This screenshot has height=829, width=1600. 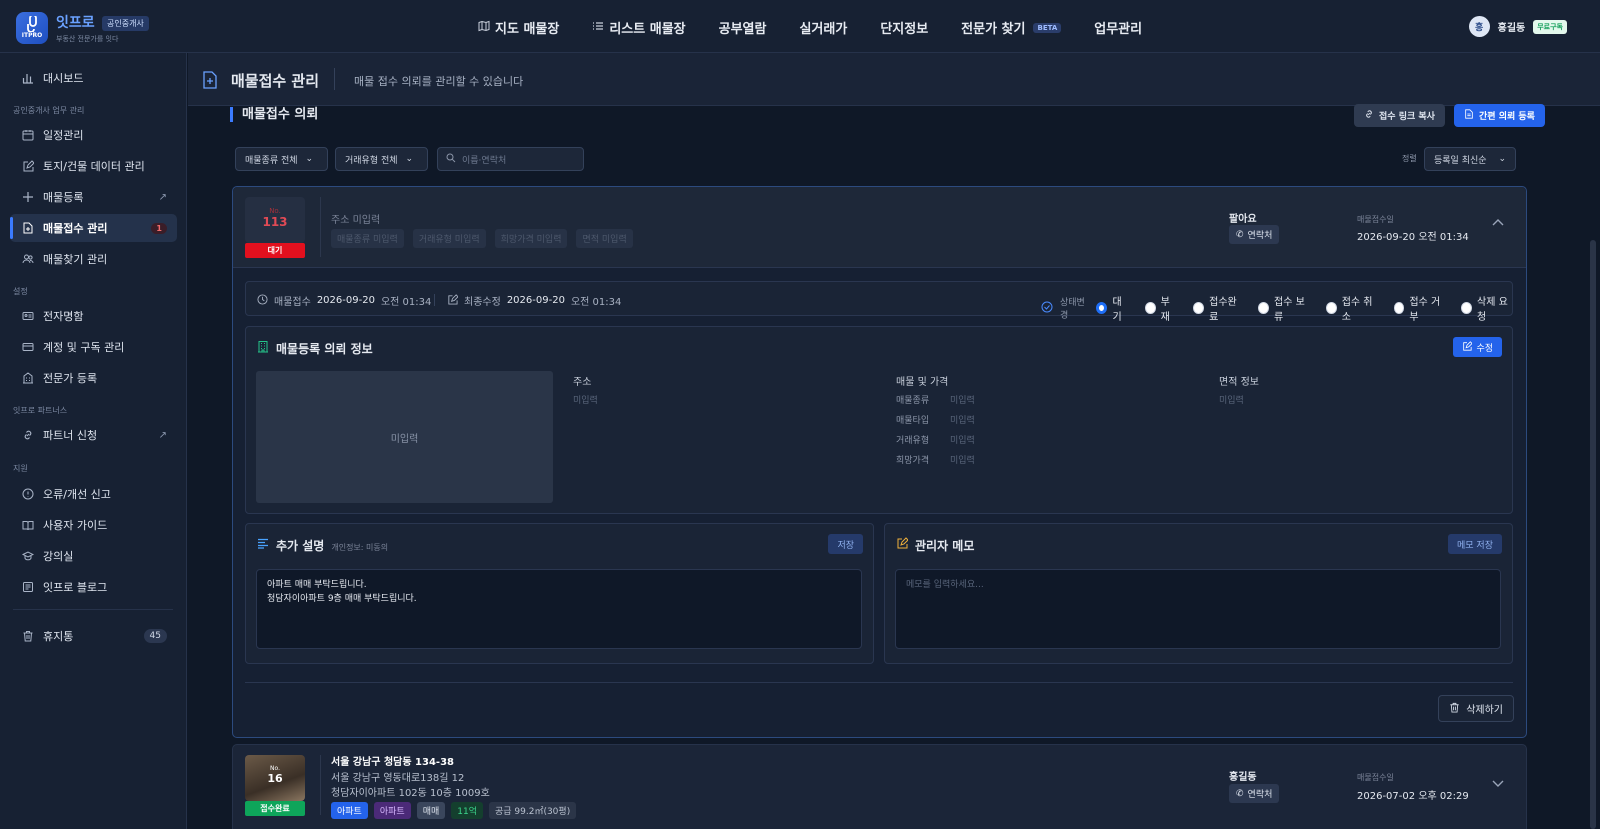 What do you see at coordinates (484, 160) in the screenshot?
I see `search-placeholder: 이름·연락처` at bounding box center [484, 160].